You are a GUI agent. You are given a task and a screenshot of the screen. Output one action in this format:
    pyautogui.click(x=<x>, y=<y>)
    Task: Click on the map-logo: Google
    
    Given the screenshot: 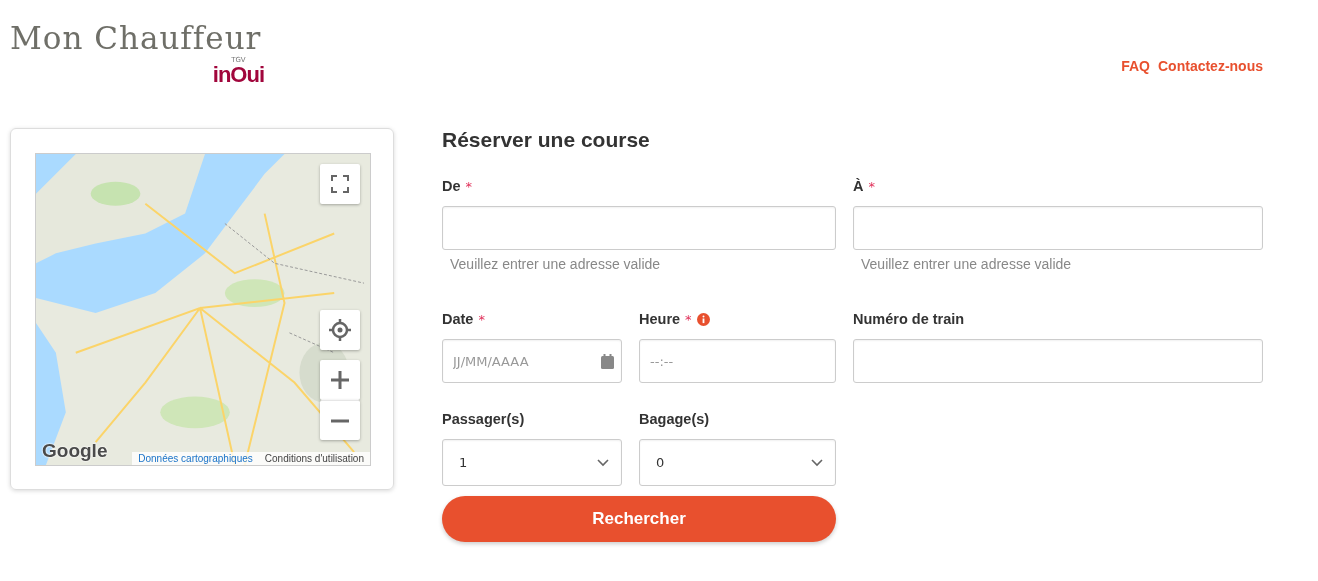 What is the action you would take?
    pyautogui.click(x=75, y=451)
    